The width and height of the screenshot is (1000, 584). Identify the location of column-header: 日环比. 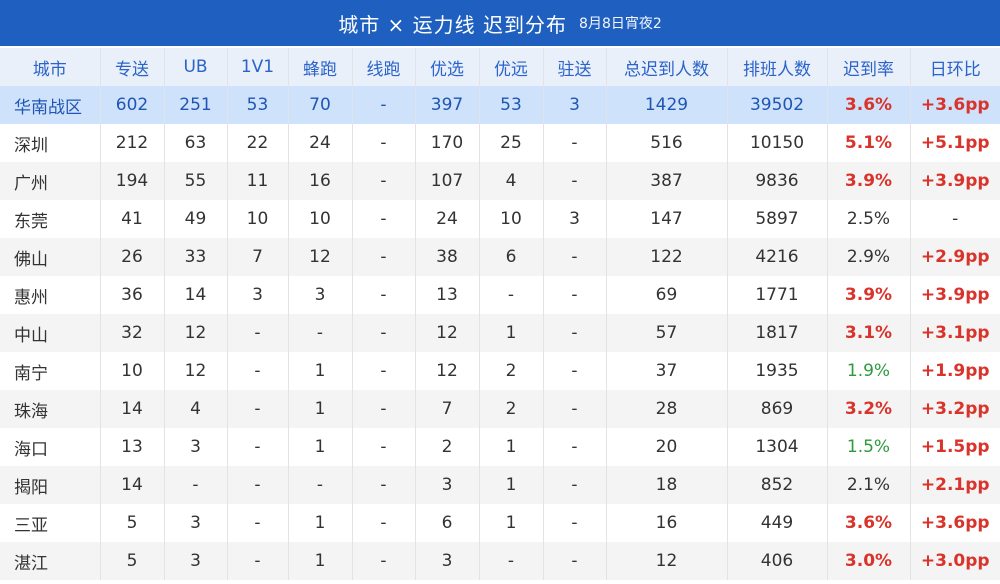
(955, 67).